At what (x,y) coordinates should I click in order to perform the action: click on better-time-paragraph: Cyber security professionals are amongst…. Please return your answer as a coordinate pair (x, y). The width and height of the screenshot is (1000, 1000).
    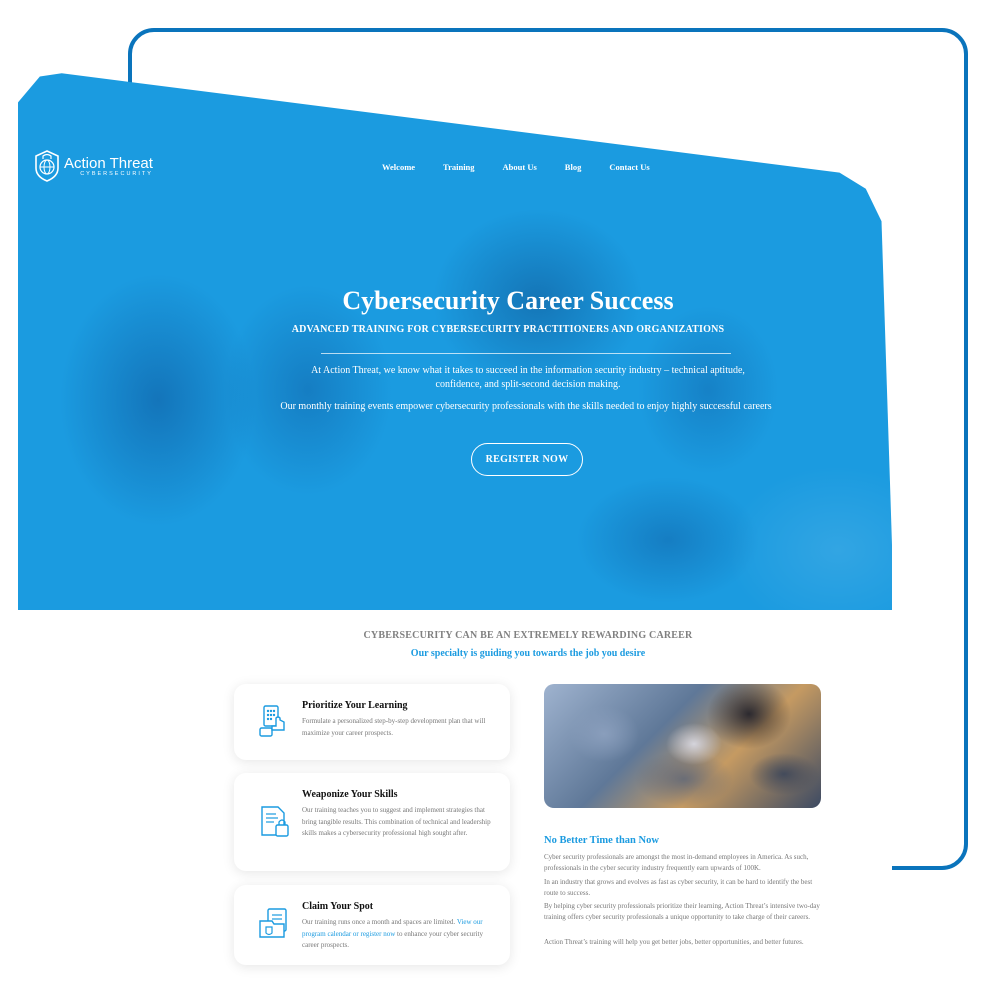
    Looking at the image, I should click on (676, 862).